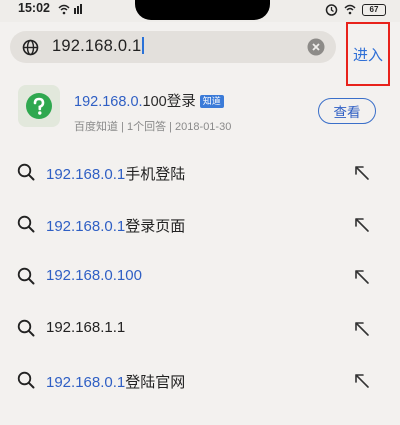 Image resolution: width=400 pixels, height=425 pixels. What do you see at coordinates (350, 9) in the screenshot?
I see `wifi-status-icon` at bounding box center [350, 9].